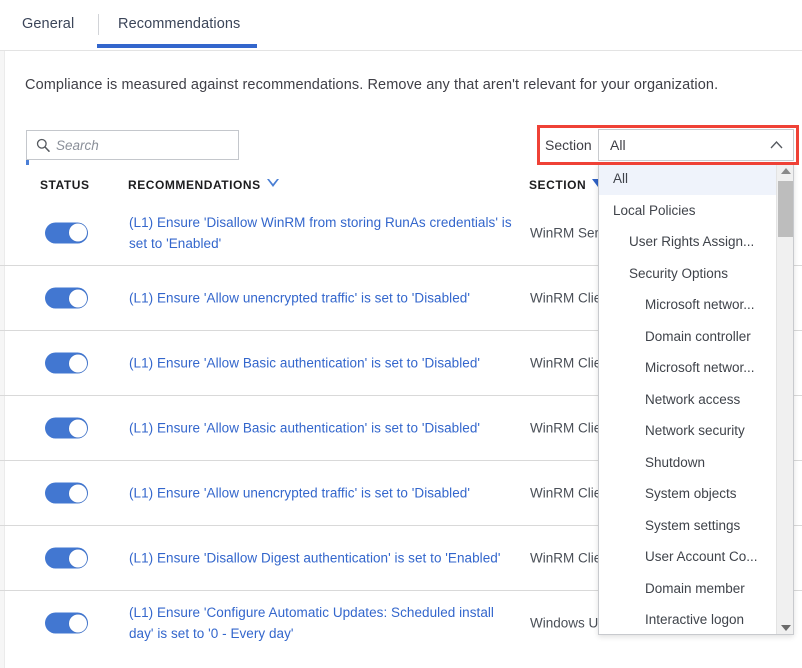  I want to click on scrollbar-thumb, so click(785, 209).